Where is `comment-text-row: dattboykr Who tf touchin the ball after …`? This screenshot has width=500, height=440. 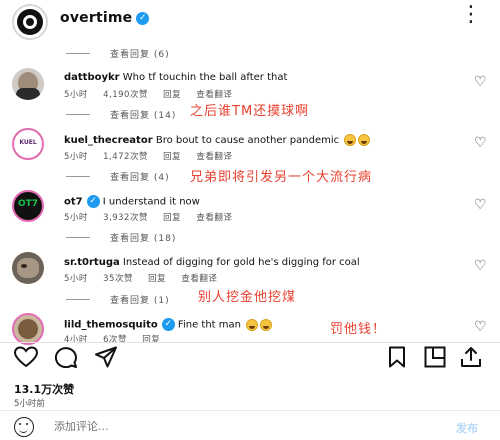
comment-text-row: dattboykr Who tf touchin the ball after … is located at coordinates (175, 77).